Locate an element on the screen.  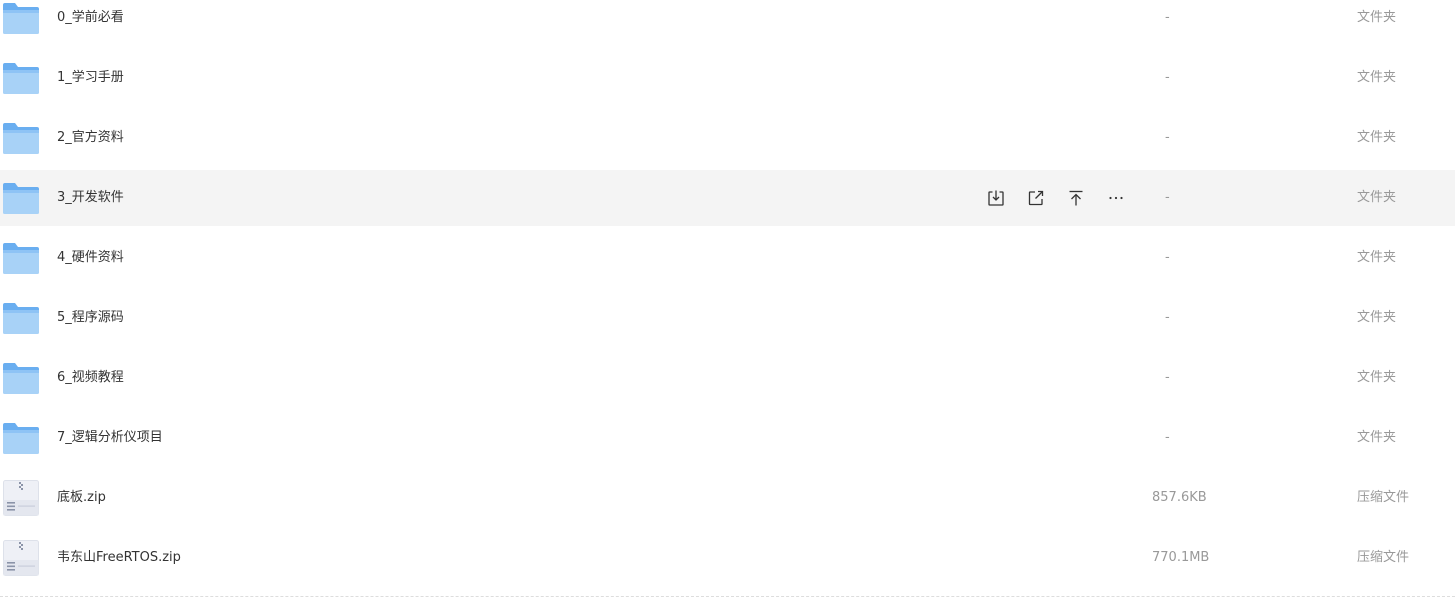
file-row-hovered: 3_开发软件 - 文件夹 is located at coordinates (727, 198).